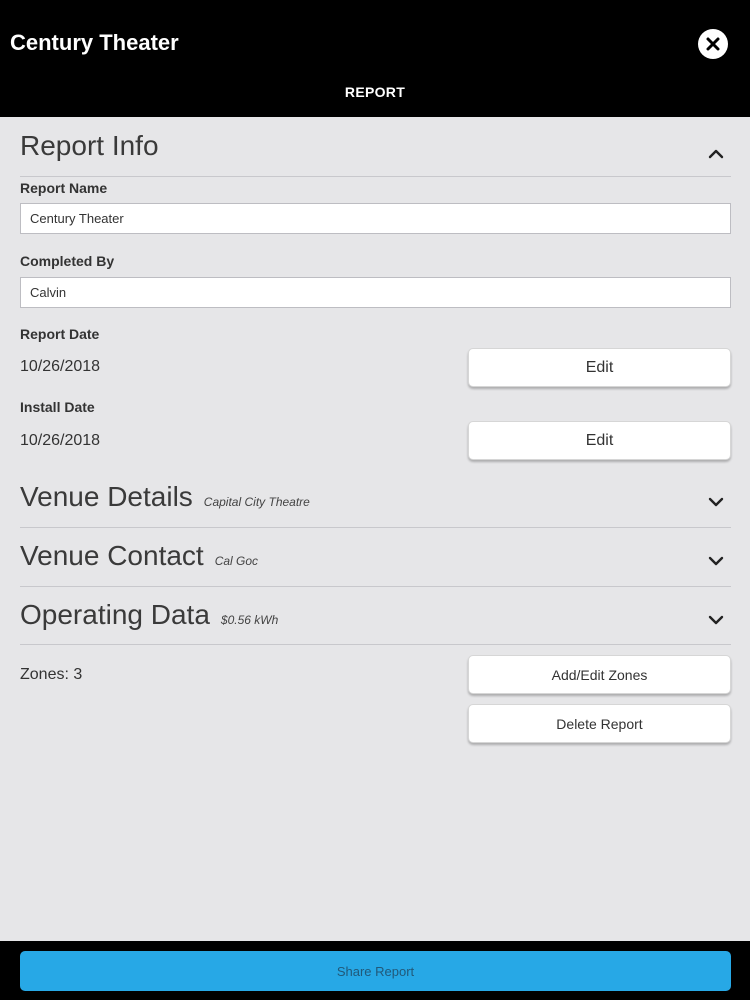 This screenshot has height=1000, width=750. I want to click on footer-bar: Share Report, so click(375, 970).